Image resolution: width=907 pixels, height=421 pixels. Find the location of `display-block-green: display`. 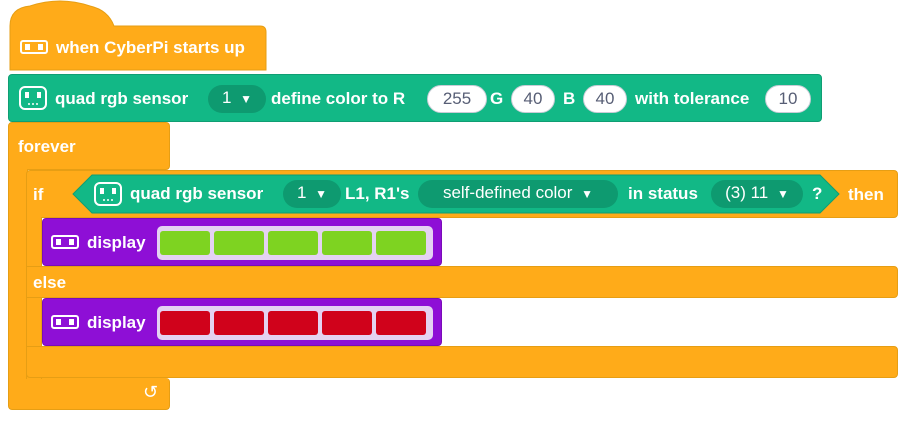

display-block-green: display is located at coordinates (242, 242).